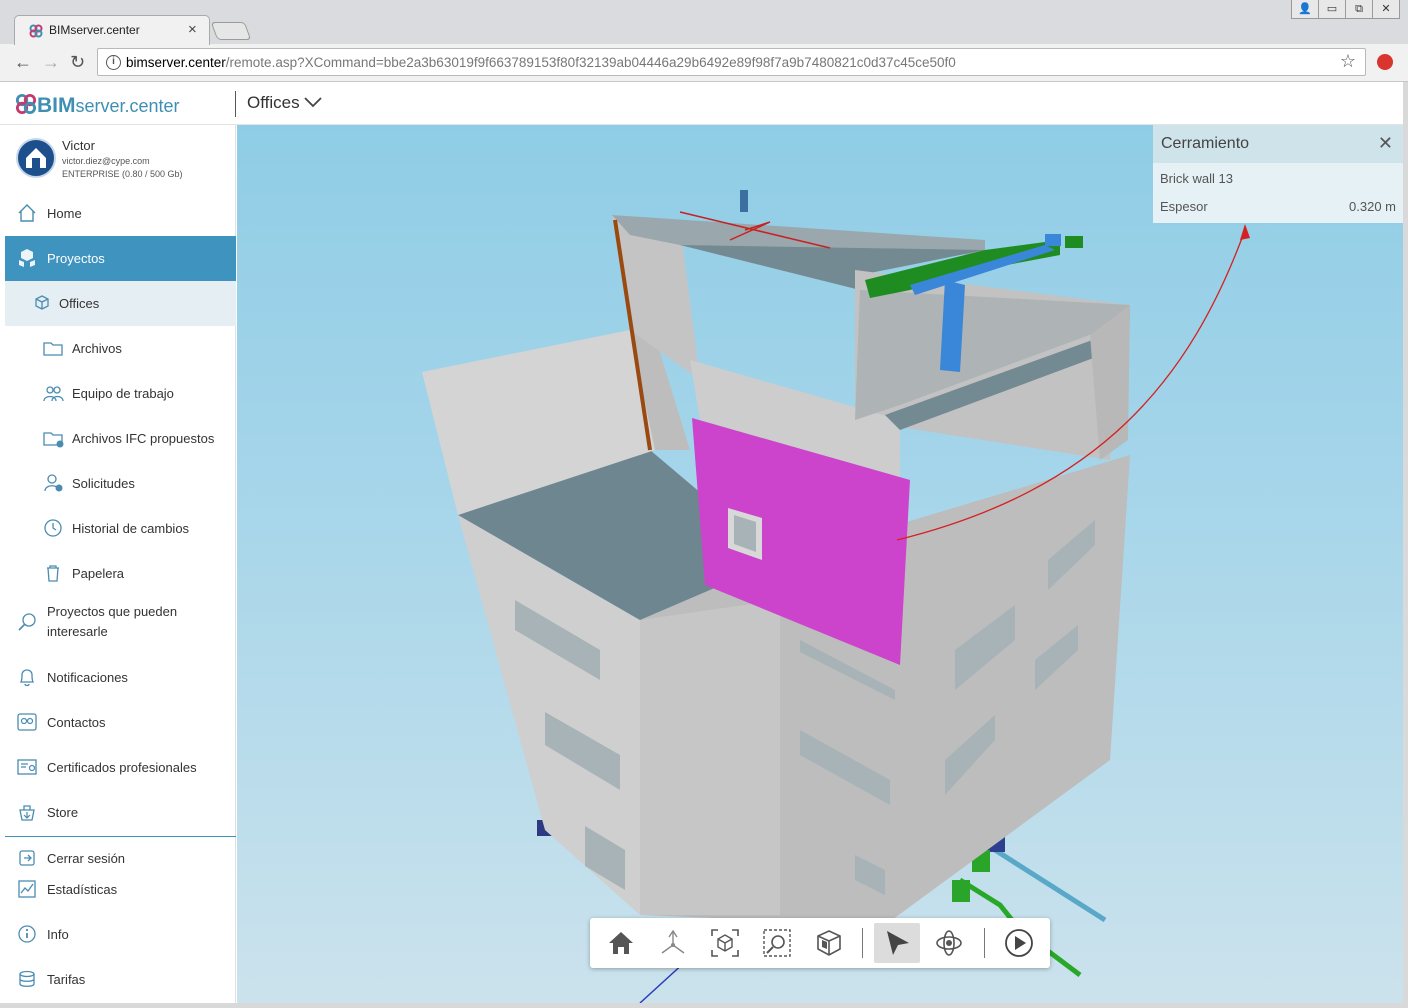  Describe the element at coordinates (103, 483) in the screenshot. I see `sidebar-item-label: Solicitudes` at that location.